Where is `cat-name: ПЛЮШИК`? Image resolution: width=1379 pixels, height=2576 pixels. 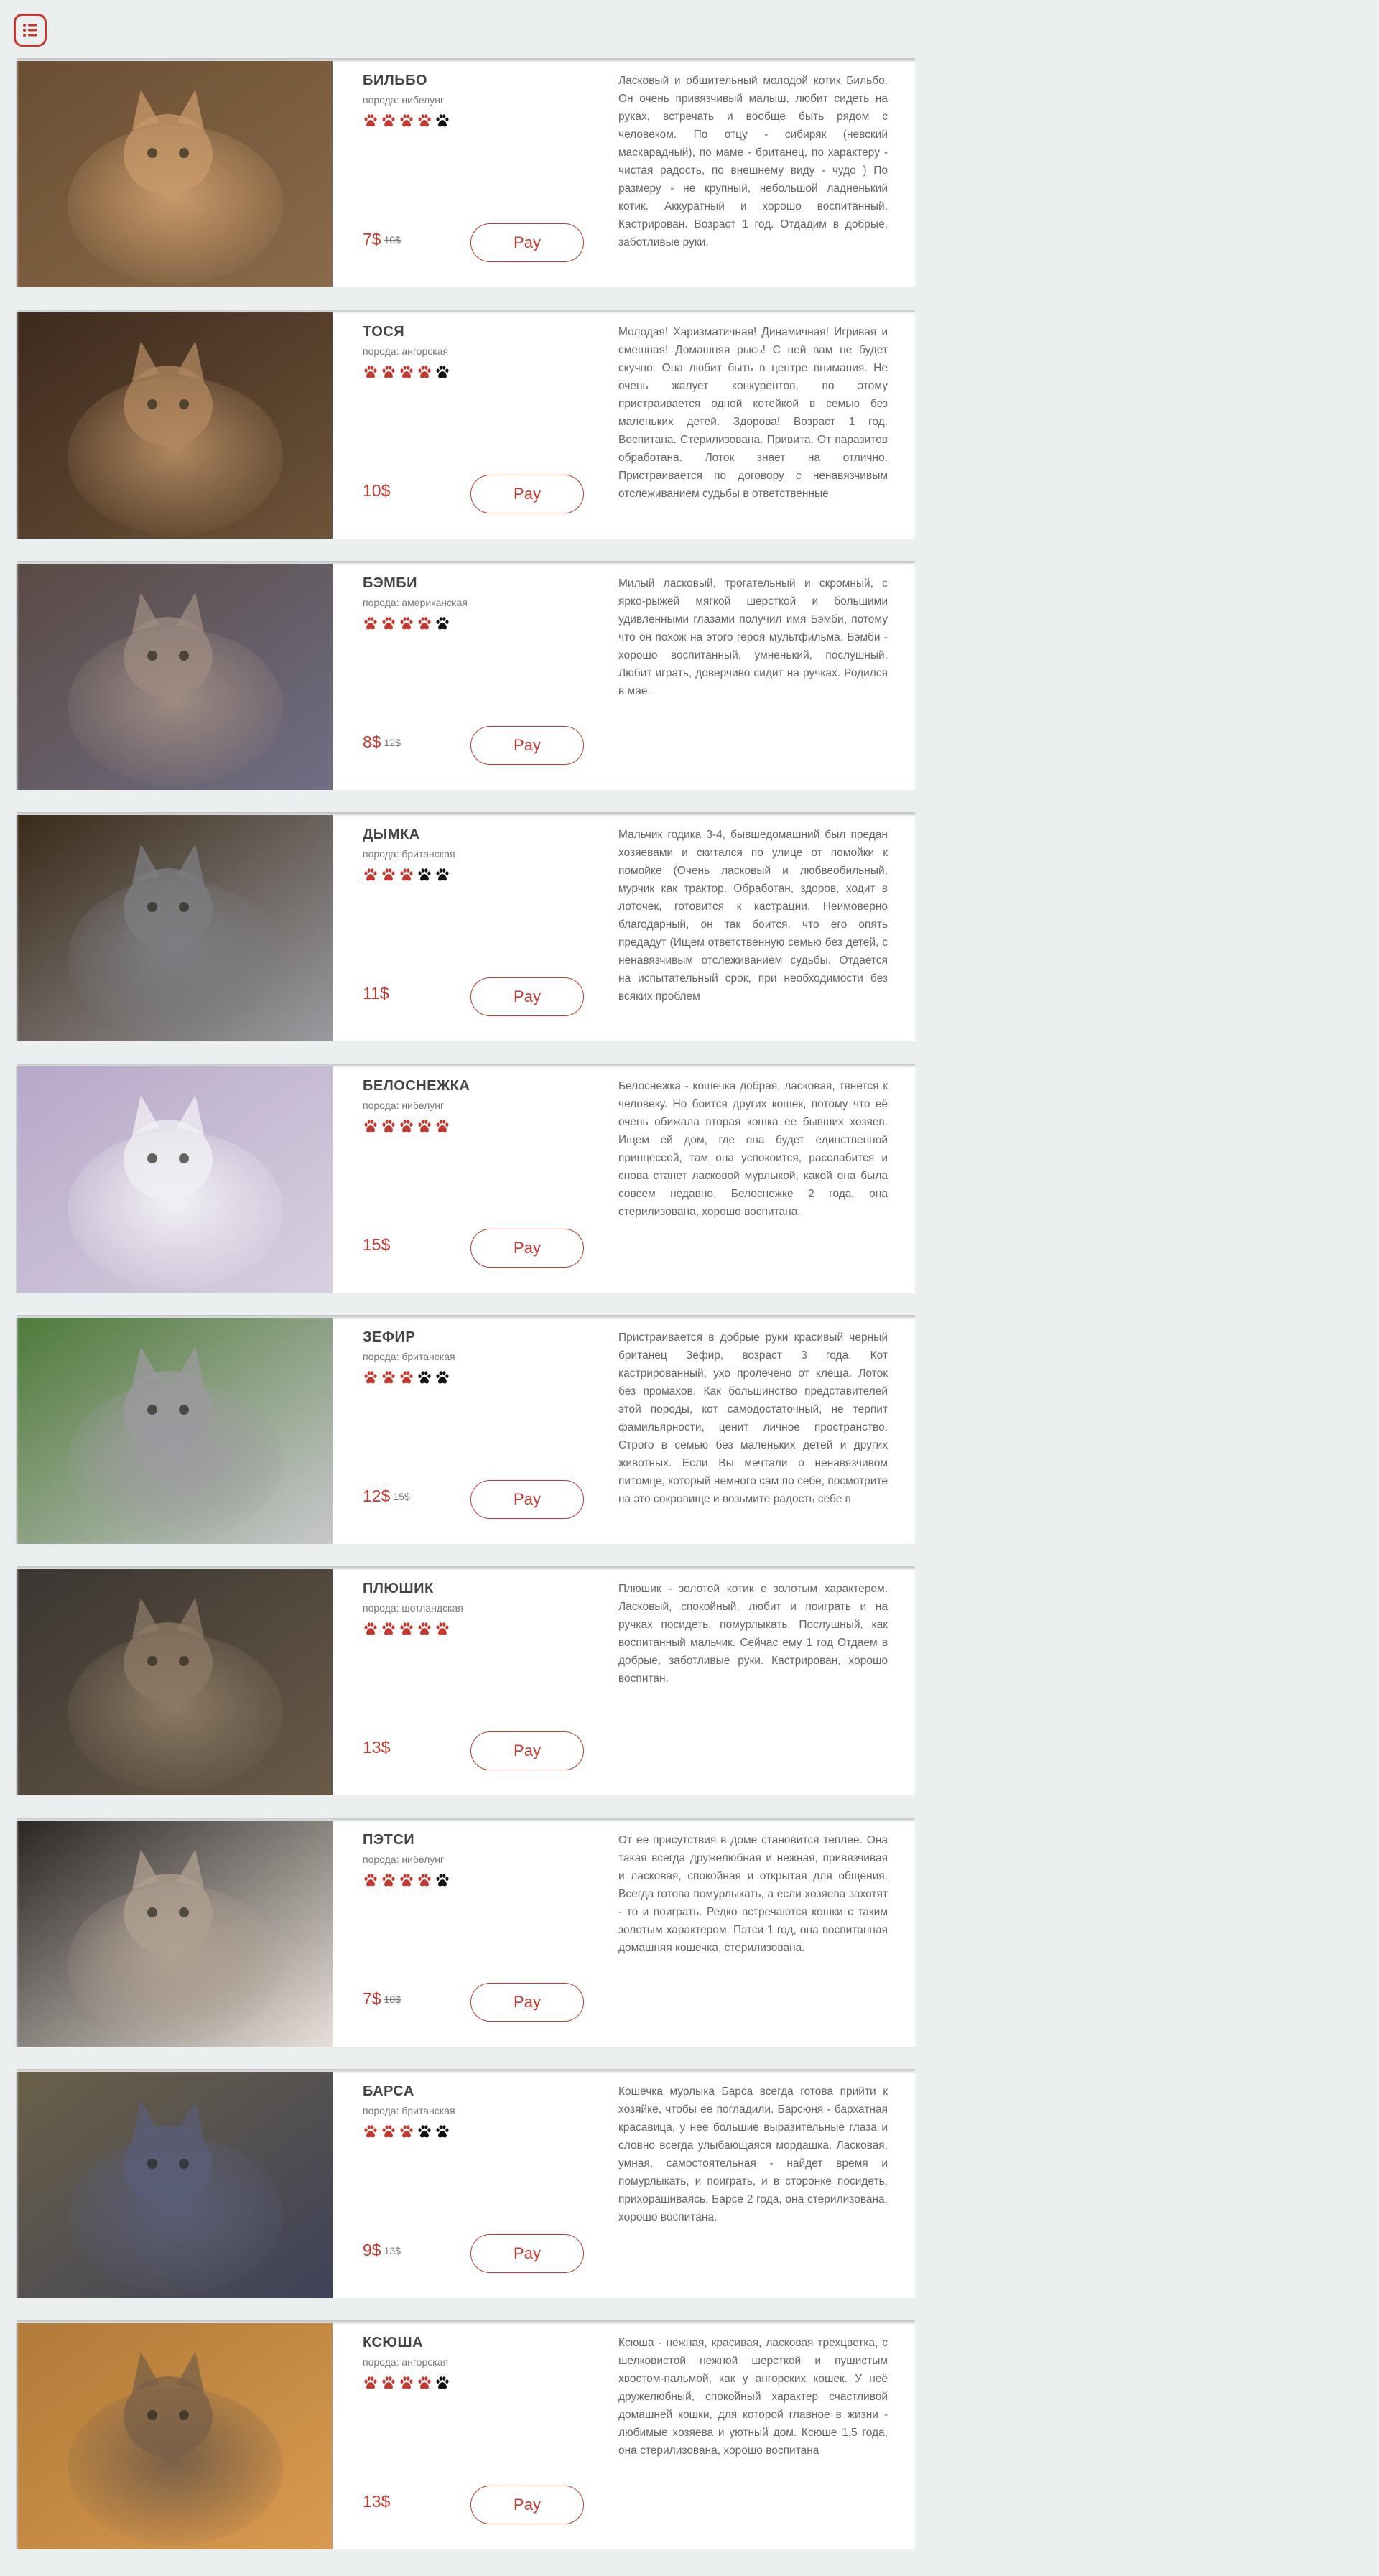
cat-name: ПЛЮШИК is located at coordinates (399, 1588).